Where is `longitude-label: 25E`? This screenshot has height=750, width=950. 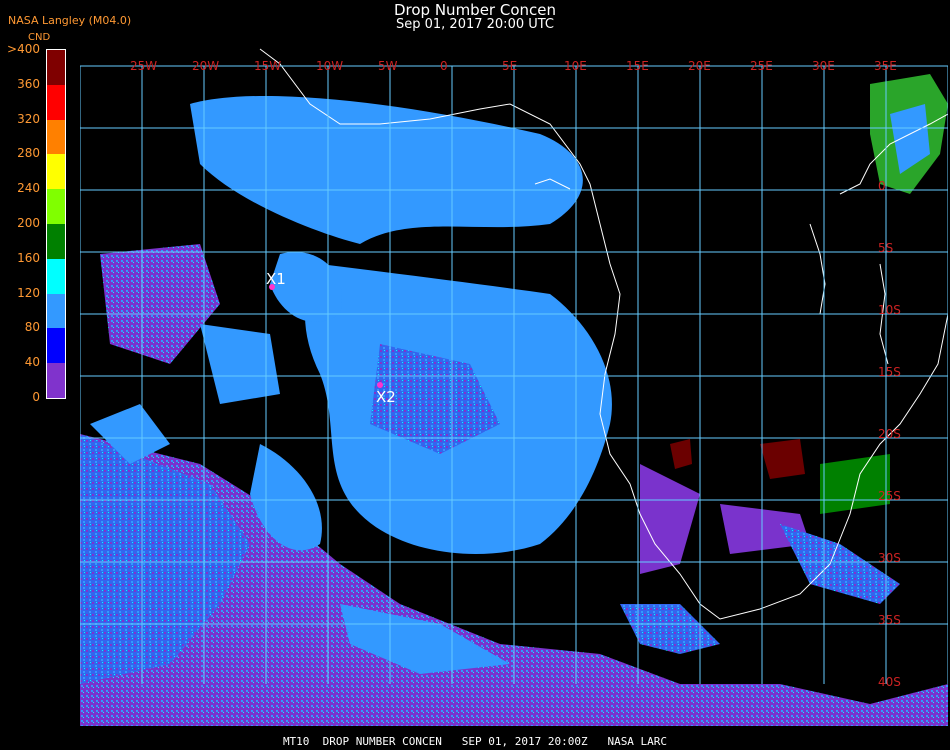
longitude-label: 25E is located at coordinates (761, 66).